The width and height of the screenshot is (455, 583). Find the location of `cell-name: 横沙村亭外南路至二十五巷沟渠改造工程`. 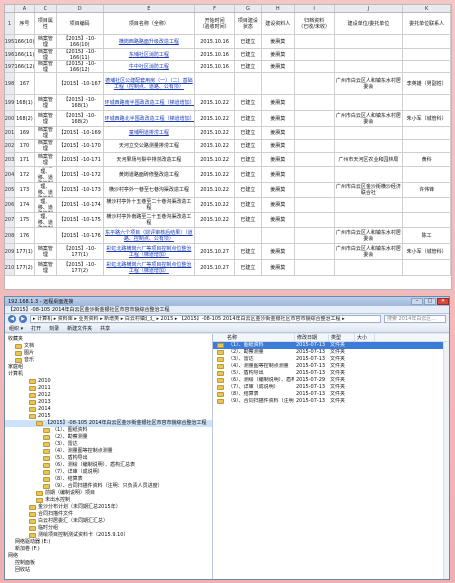

cell-name: 横沙村亭外南路至二十五巷沟渠改造工程 is located at coordinates (150, 220).